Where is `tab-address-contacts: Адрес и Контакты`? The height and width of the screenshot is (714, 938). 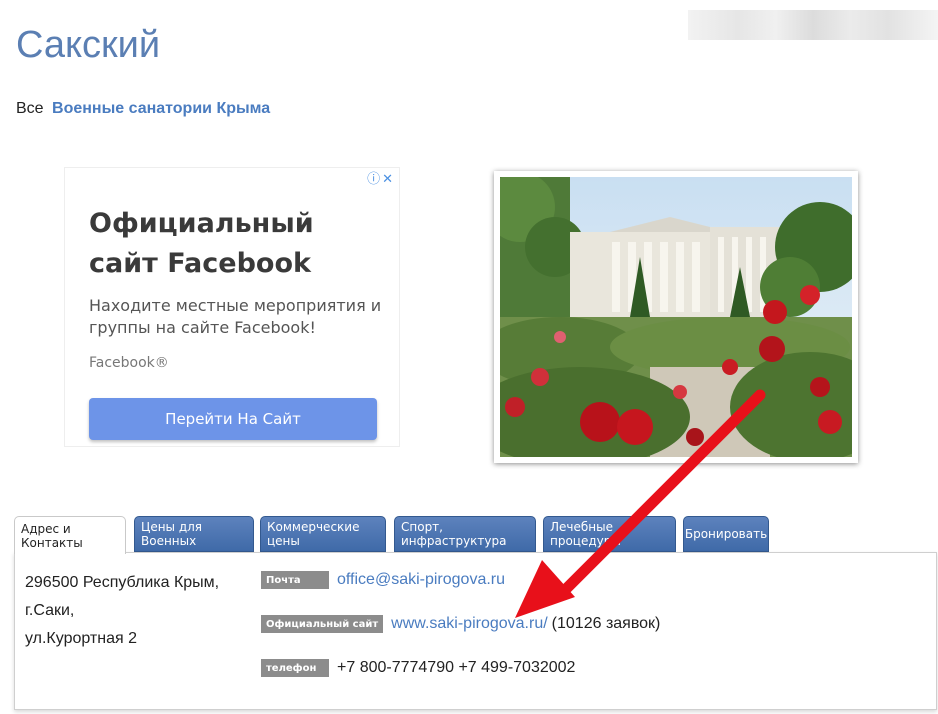
tab-address-contacts: Адрес и Контакты is located at coordinates (70, 535).